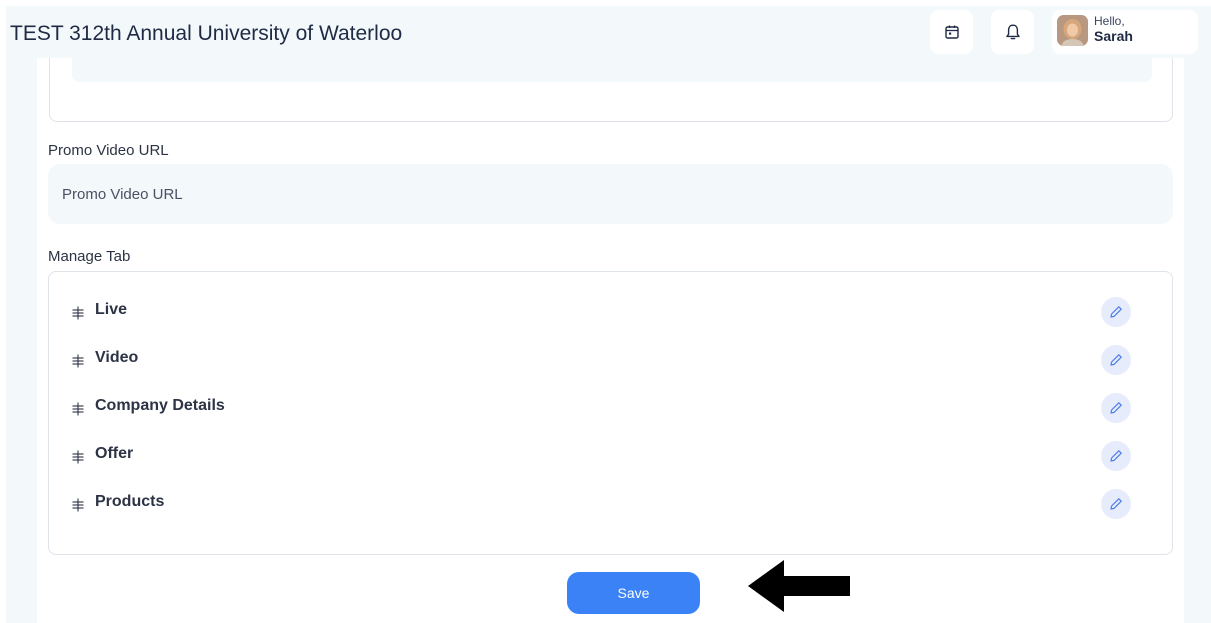  What do you see at coordinates (160, 405) in the screenshot?
I see `tab-label: Company Details` at bounding box center [160, 405].